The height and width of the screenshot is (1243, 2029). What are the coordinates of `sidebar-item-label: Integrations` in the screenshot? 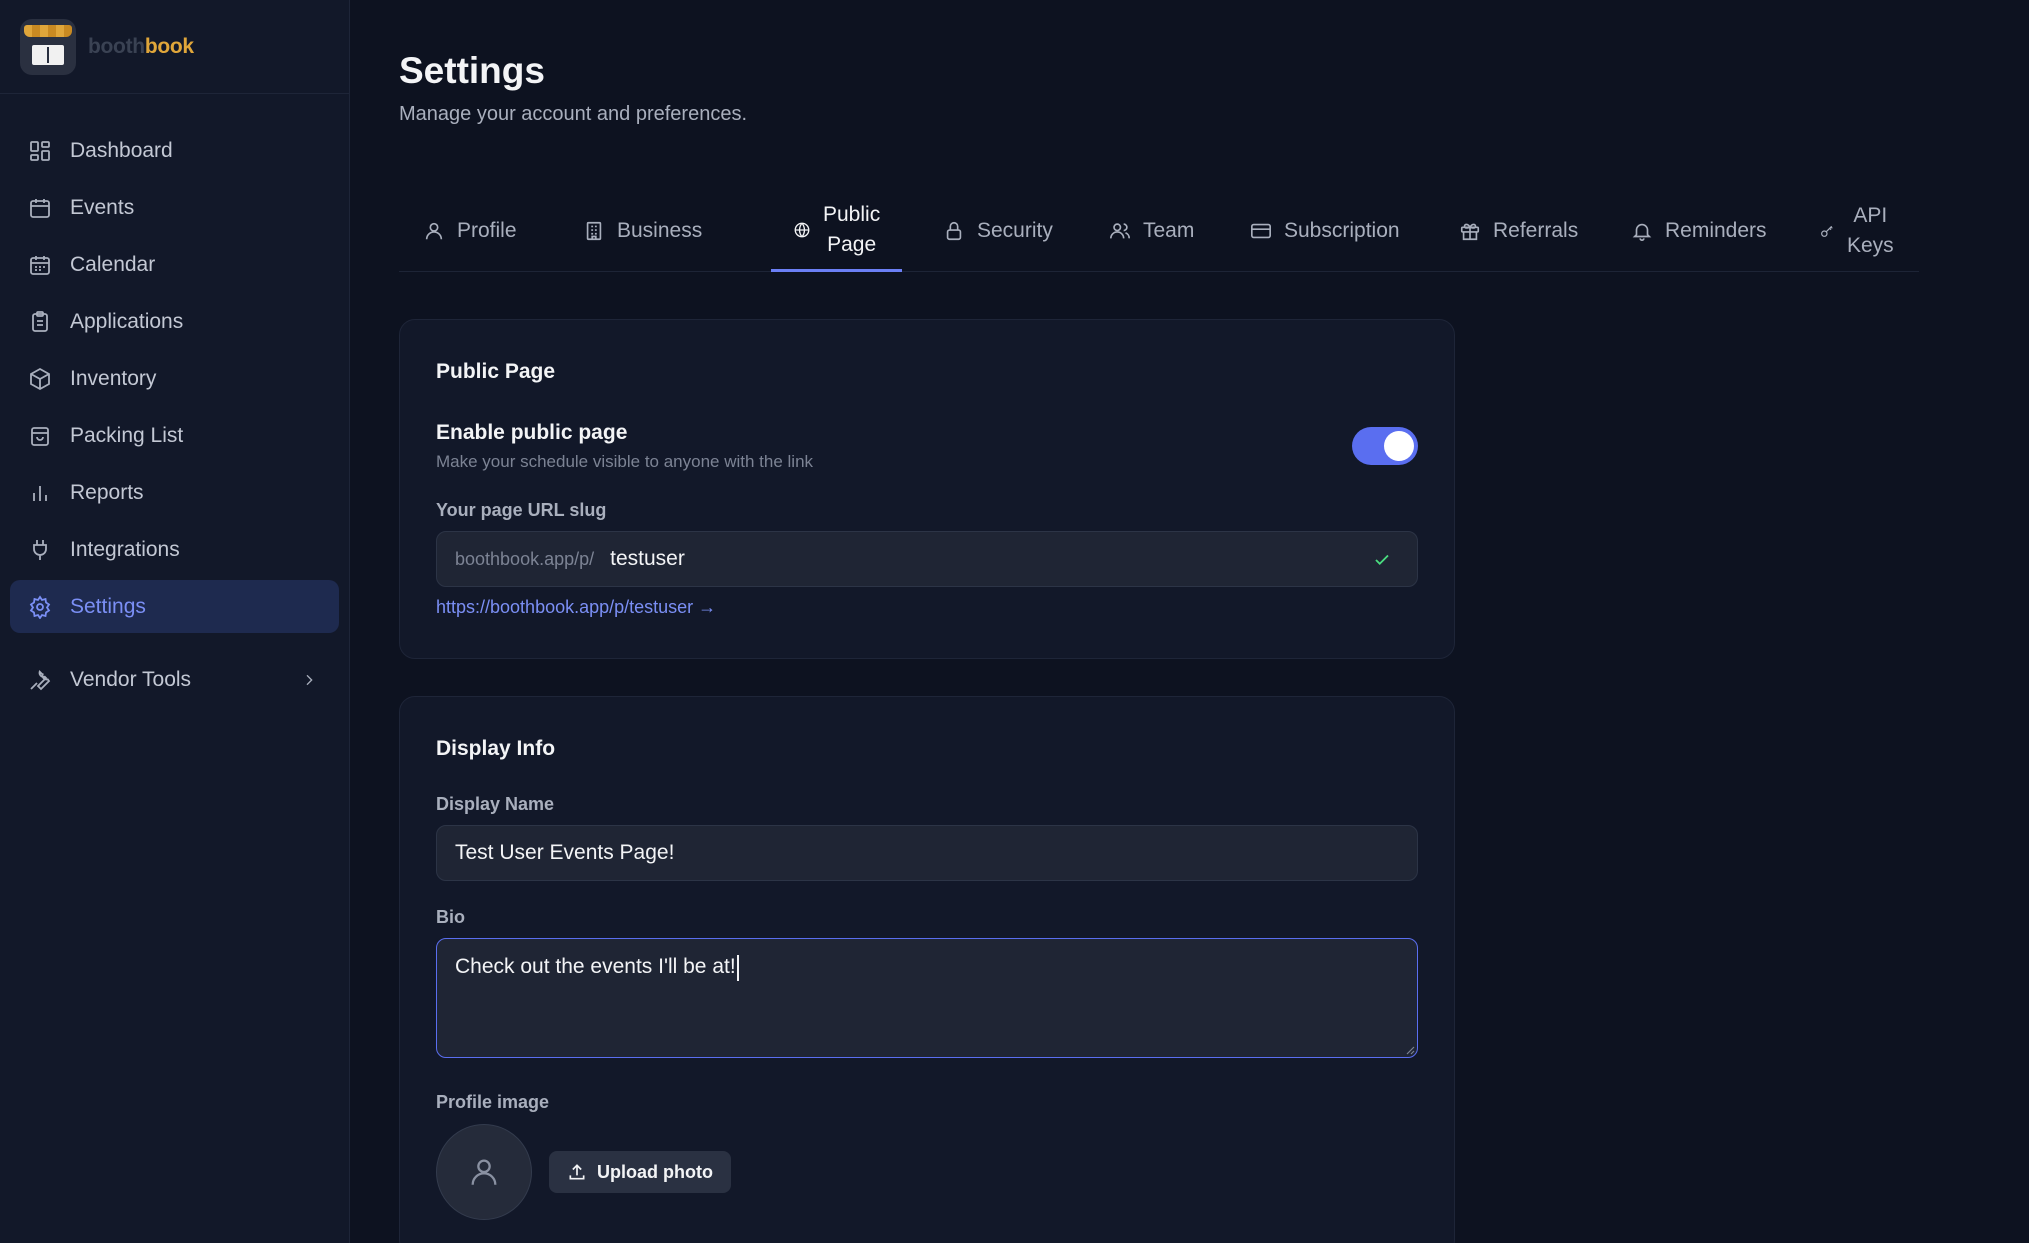 It's located at (125, 549).